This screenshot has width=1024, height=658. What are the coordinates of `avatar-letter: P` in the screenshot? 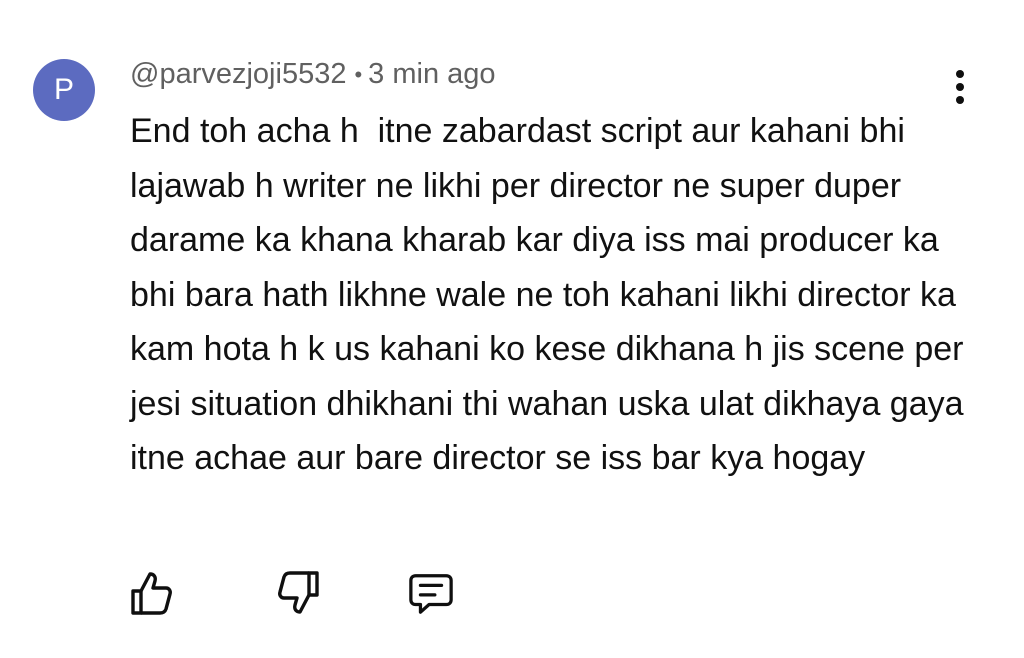 It's located at (63, 89).